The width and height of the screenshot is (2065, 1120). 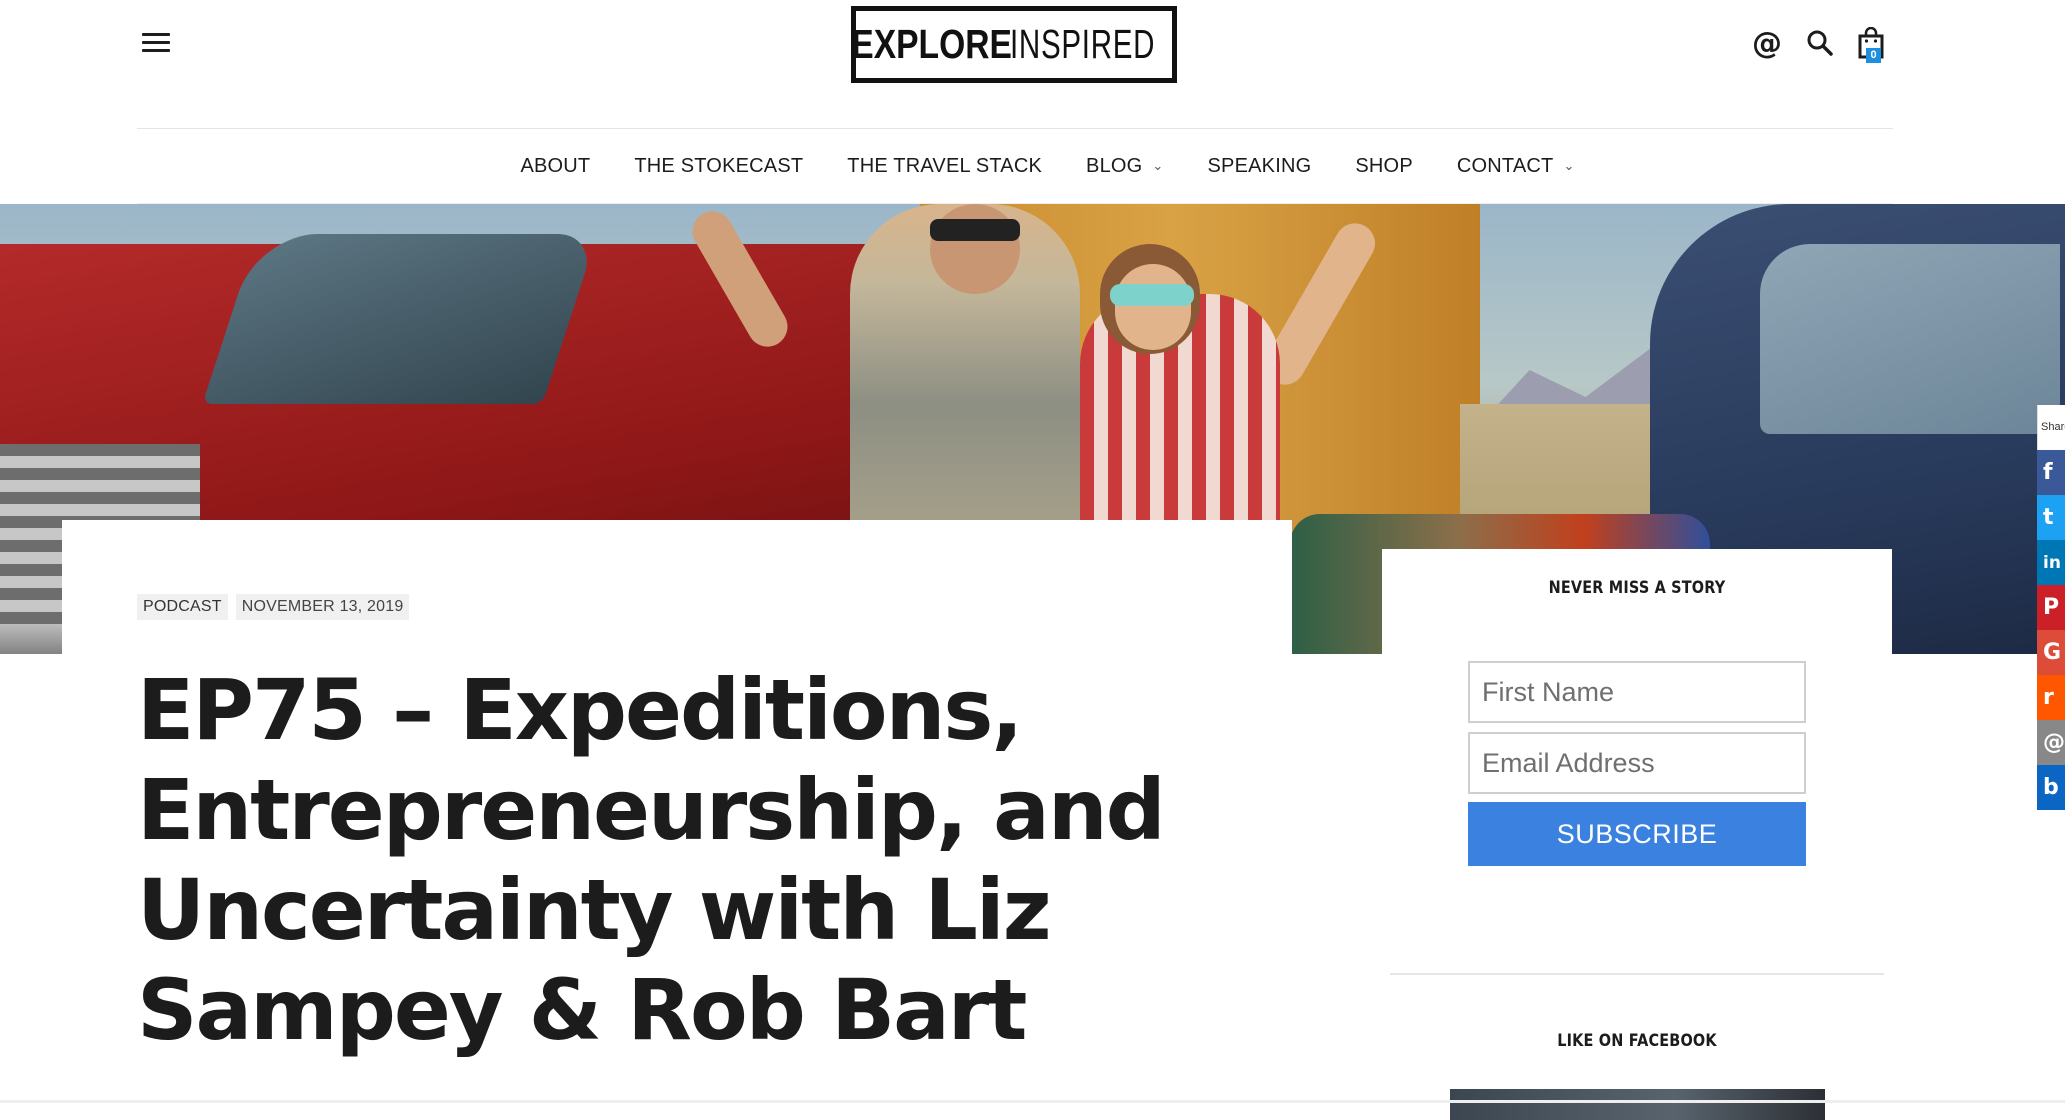 What do you see at coordinates (2051, 427) in the screenshot?
I see `share-label: Share` at bounding box center [2051, 427].